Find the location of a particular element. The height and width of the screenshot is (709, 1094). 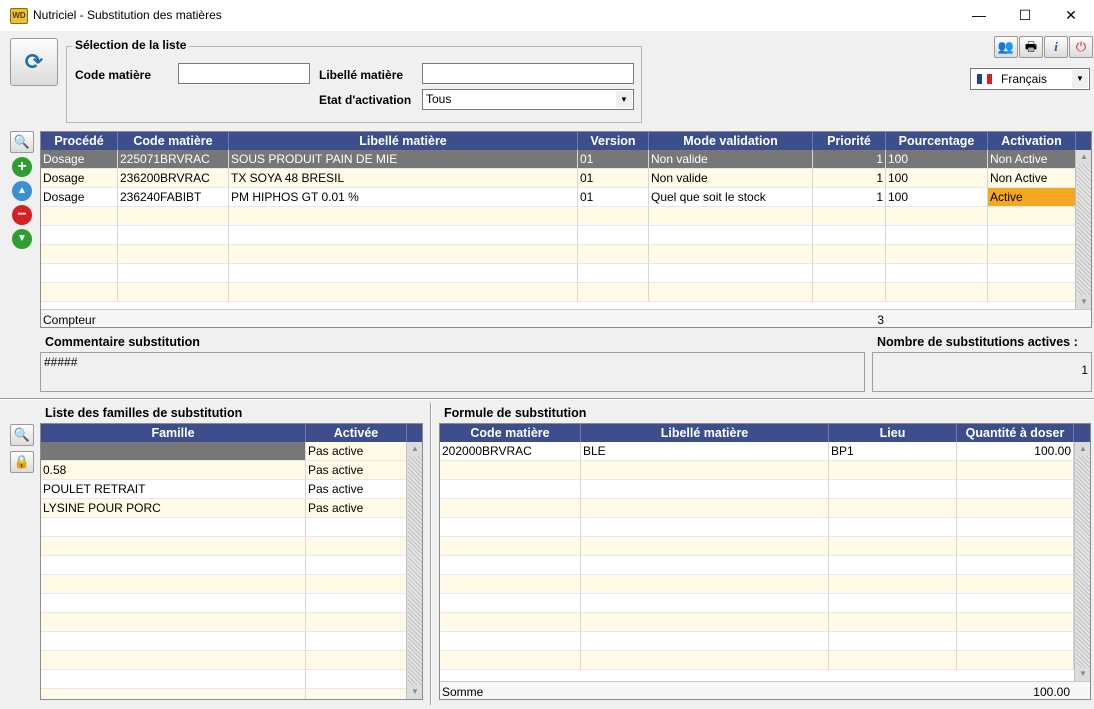

col-pourcentage: Pourcentage is located at coordinates (937, 141).